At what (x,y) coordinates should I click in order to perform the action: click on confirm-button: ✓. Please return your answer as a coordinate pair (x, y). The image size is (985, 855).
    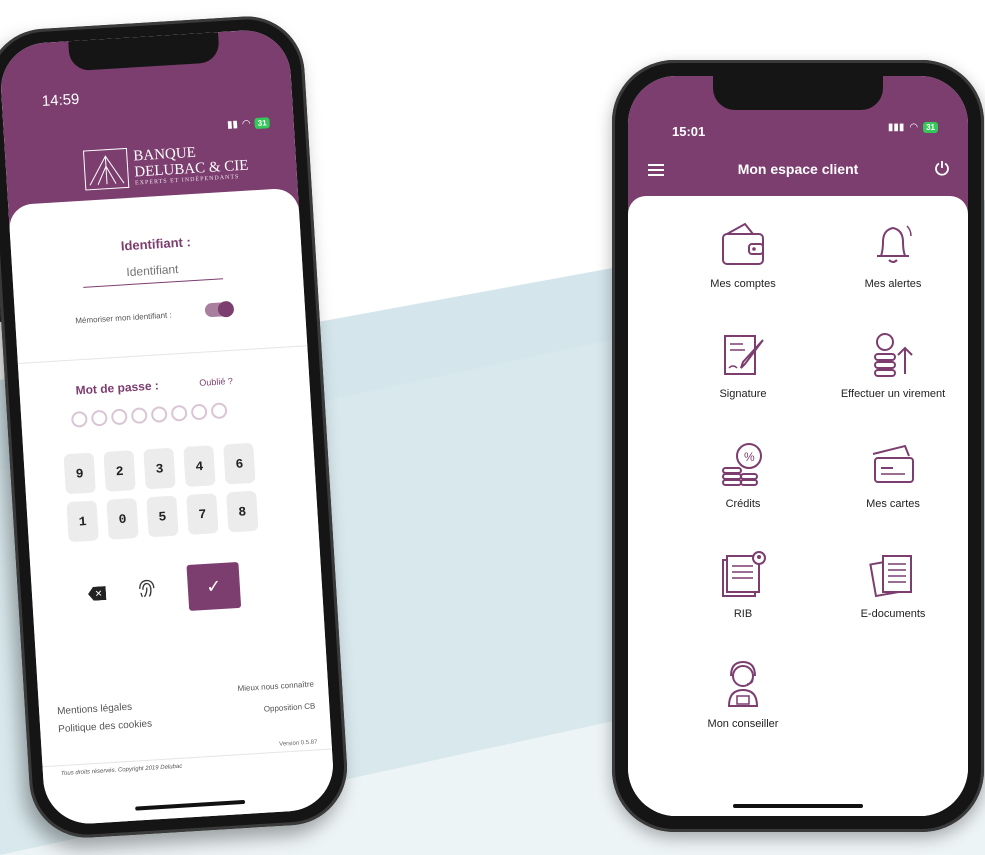
    Looking at the image, I should click on (214, 586).